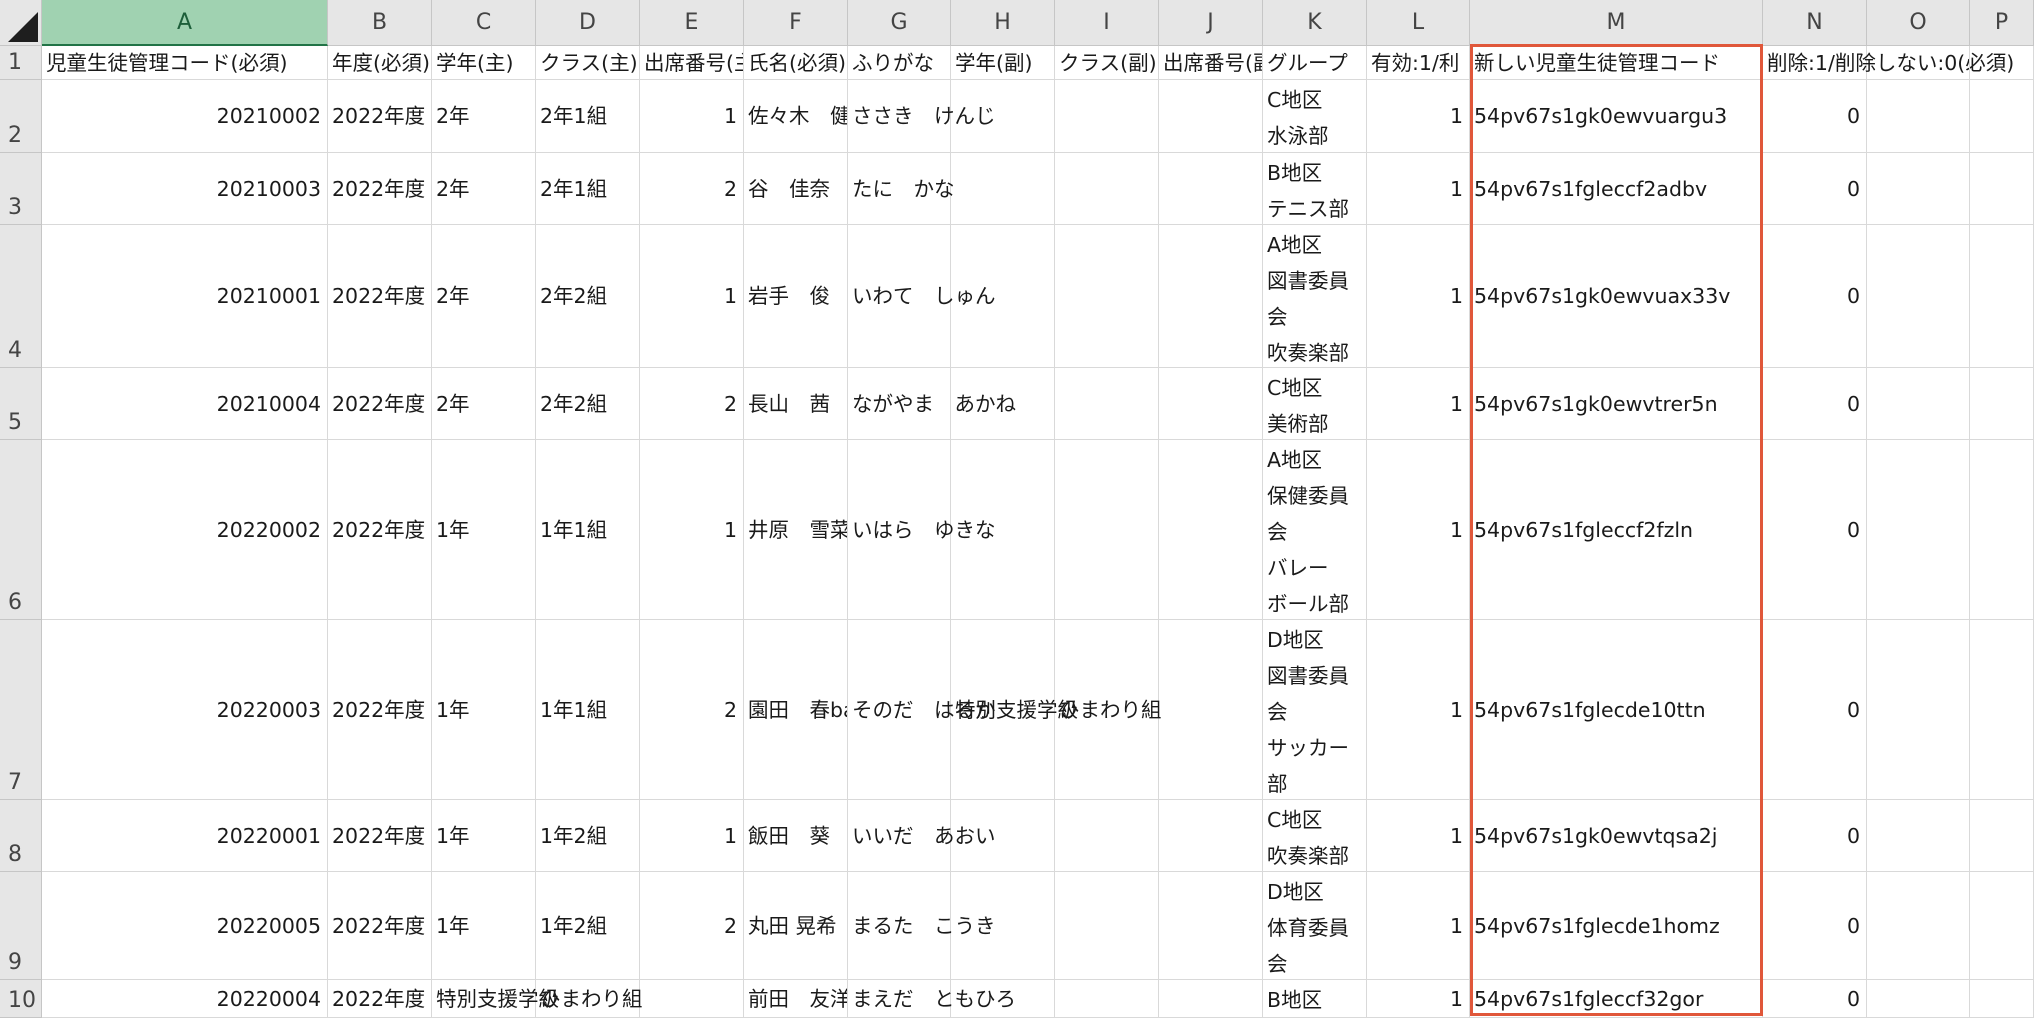 The width and height of the screenshot is (2034, 1018). What do you see at coordinates (1003, 63) in the screenshot?
I see `cell-h1: 学年(副)` at bounding box center [1003, 63].